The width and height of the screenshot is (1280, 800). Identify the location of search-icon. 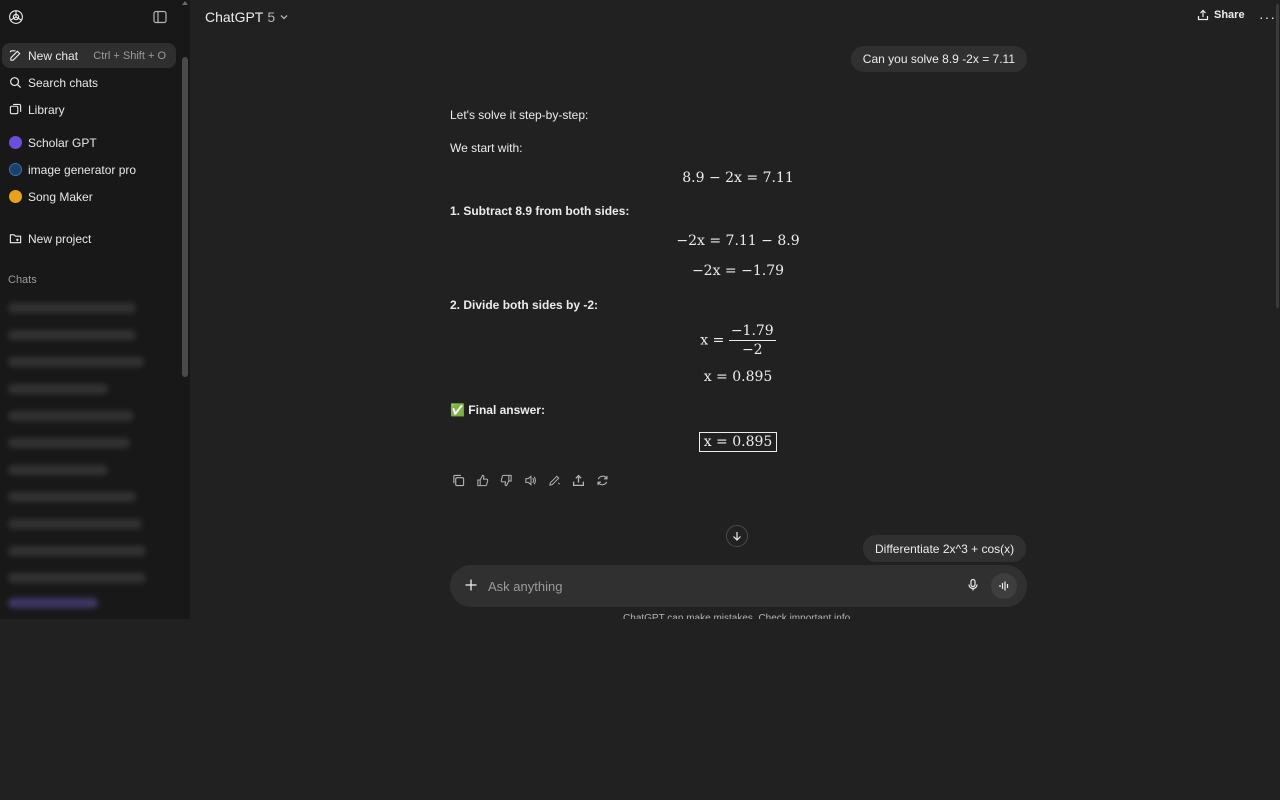
(15, 82).